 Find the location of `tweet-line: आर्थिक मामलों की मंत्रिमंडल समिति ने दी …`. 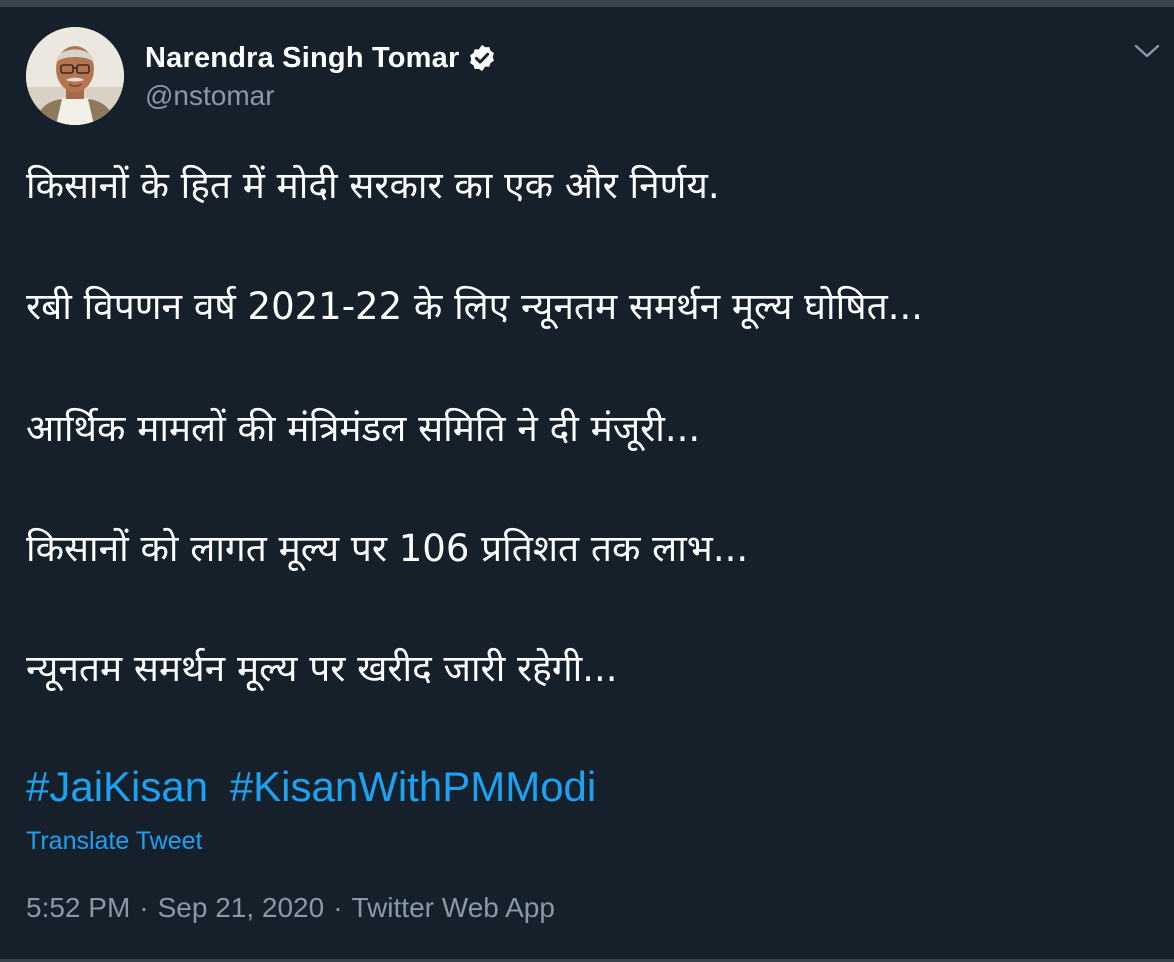

tweet-line: आर्थिक मामलों की मंत्रिमंडल समिति ने दी … is located at coordinates (363, 428).